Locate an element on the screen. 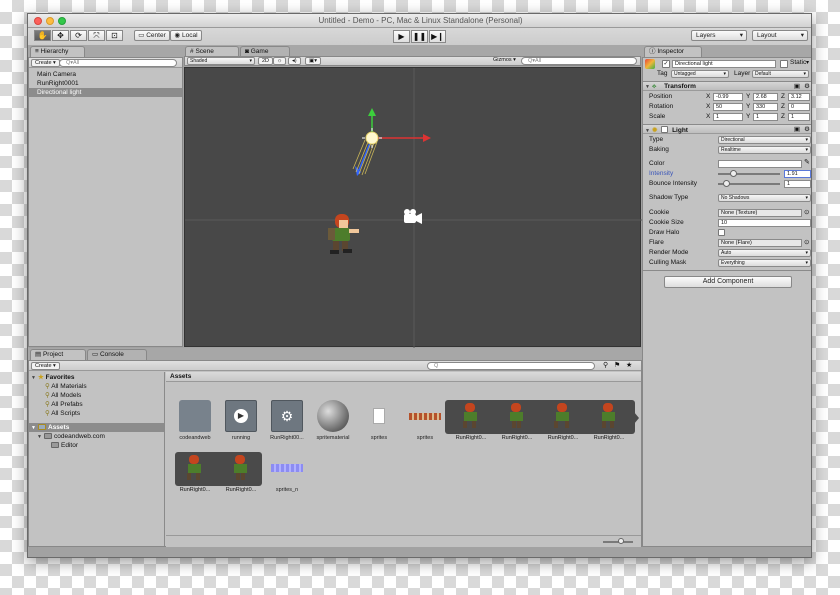 Image resolution: width=840 pixels, height=595 pixels. position-z-field: 3.12 is located at coordinates (799, 97).